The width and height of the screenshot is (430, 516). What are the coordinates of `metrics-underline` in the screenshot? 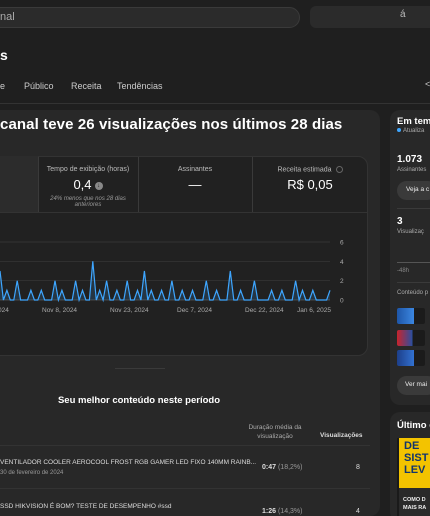 It's located at (184, 212).